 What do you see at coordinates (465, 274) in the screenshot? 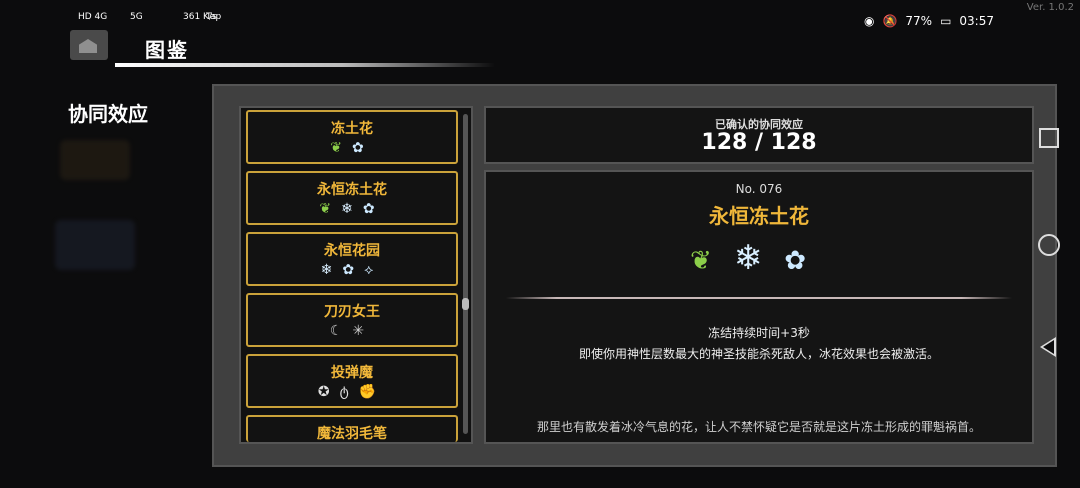
I see `list-scrollbar` at bounding box center [465, 274].